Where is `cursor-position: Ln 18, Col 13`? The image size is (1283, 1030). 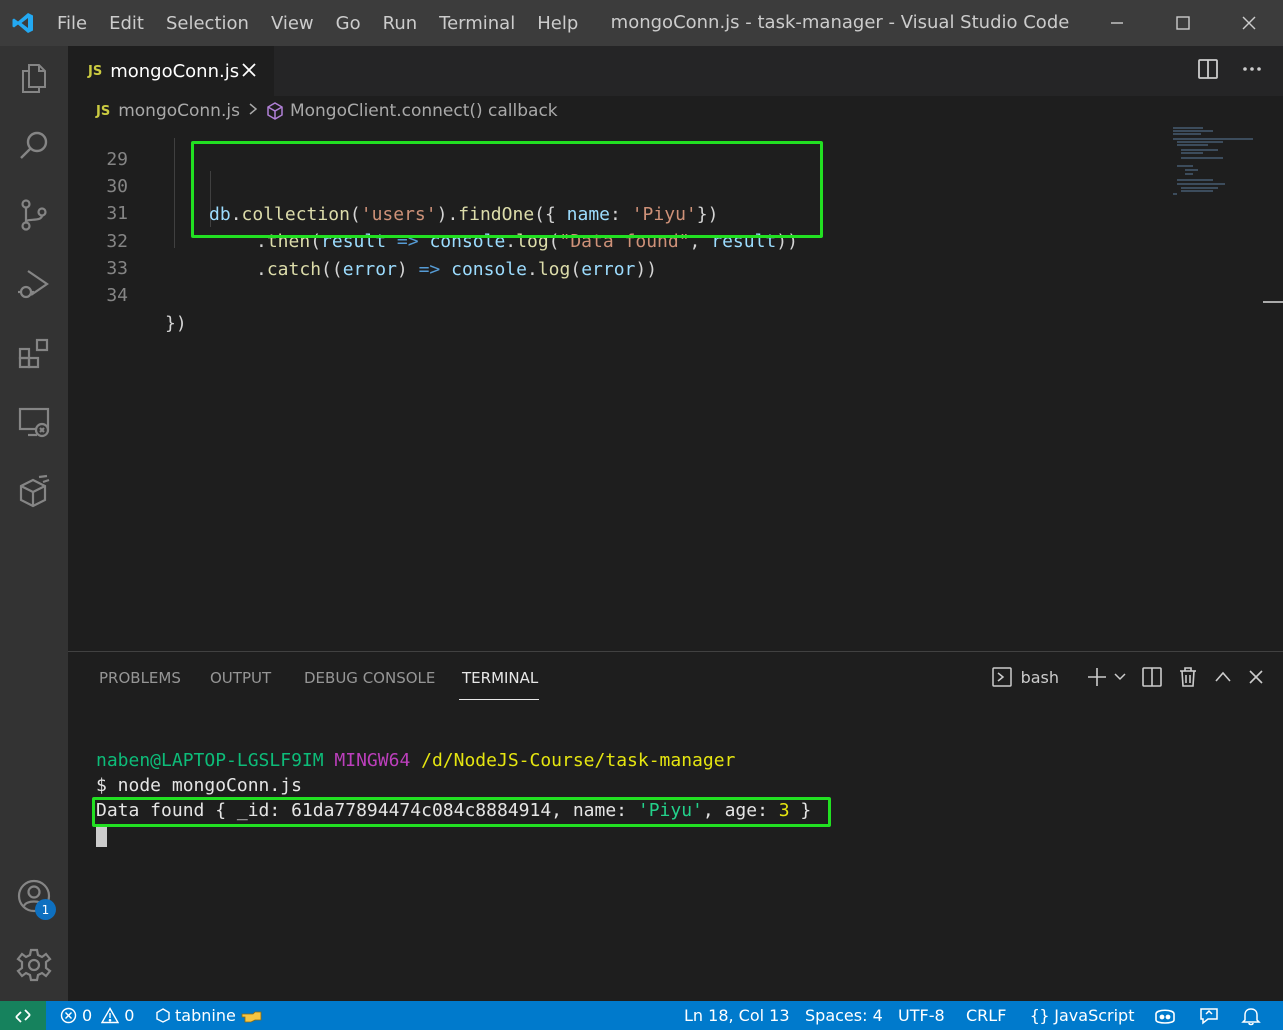 cursor-position: Ln 18, Col 13 is located at coordinates (737, 1015).